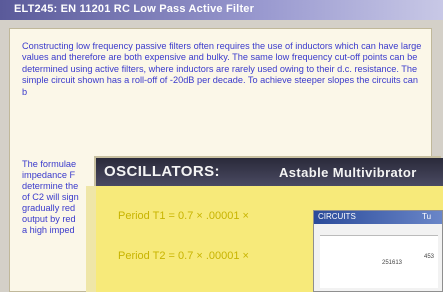  Describe the element at coordinates (429, 257) in the screenshot. I see `circuit-value-label-2: 453` at that location.